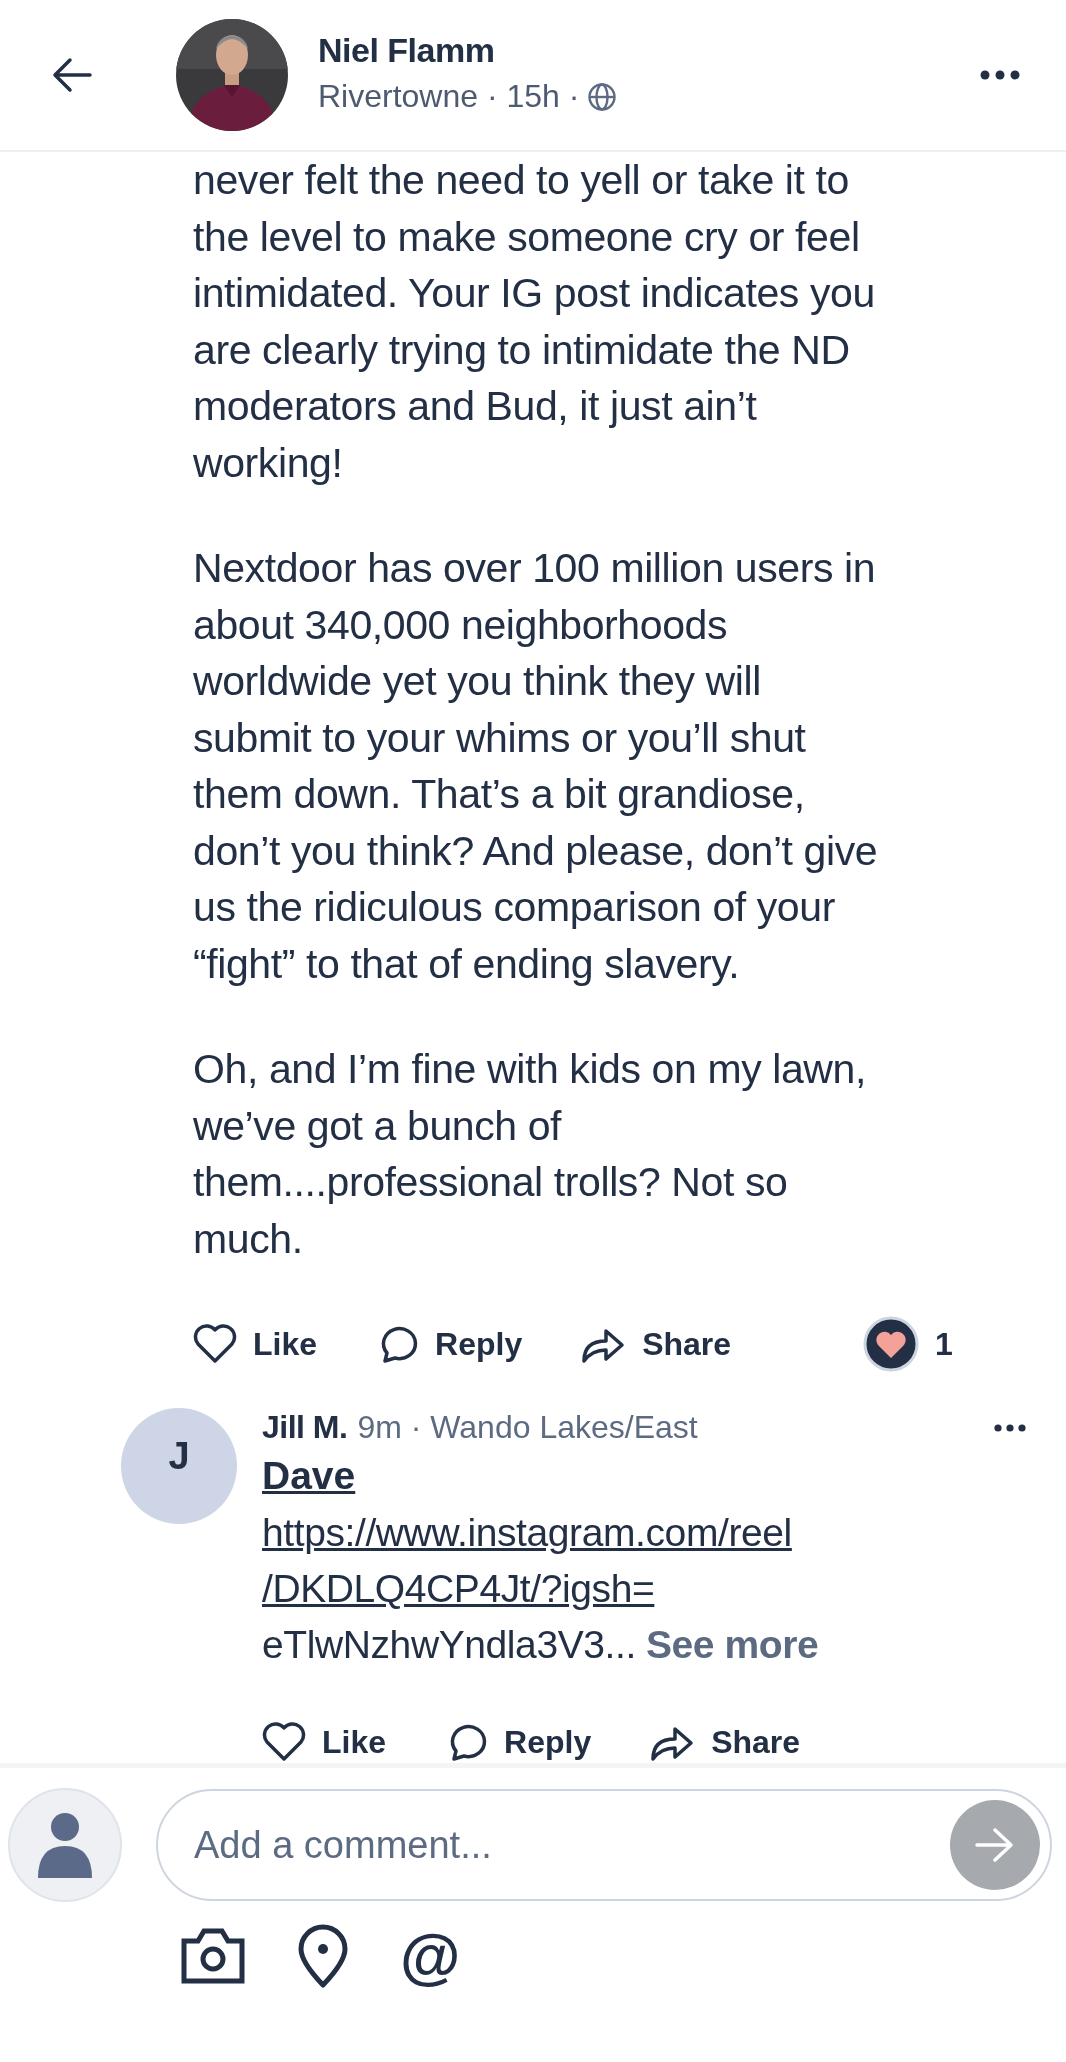  Describe the element at coordinates (65, 1845) in the screenshot. I see `person-icon` at that location.